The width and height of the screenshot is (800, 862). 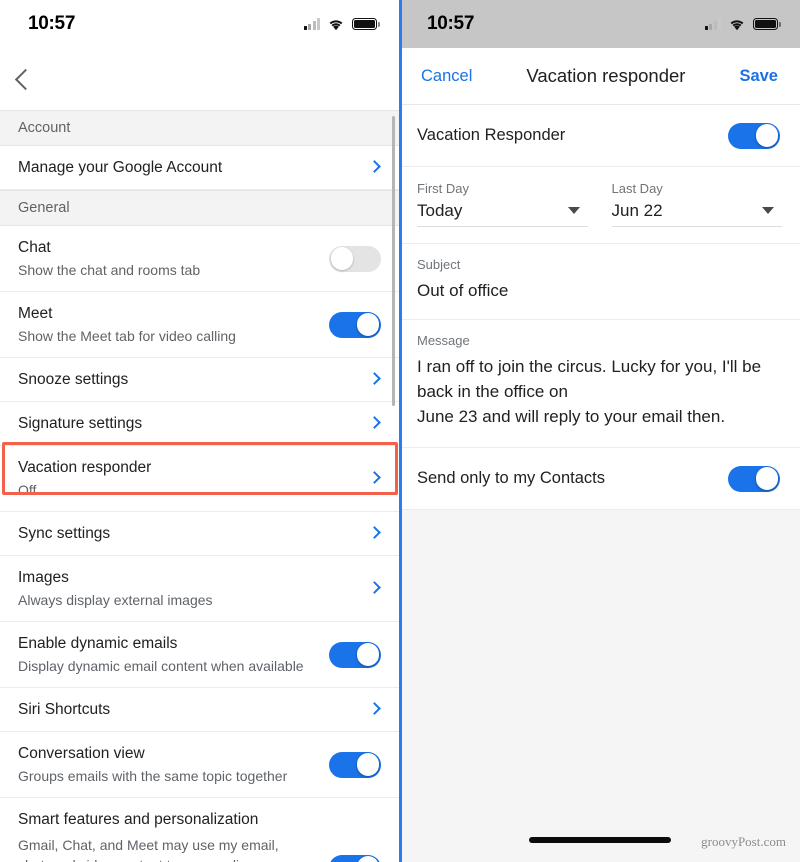 What do you see at coordinates (754, 478) in the screenshot?
I see `toggle-send-only-contacts` at bounding box center [754, 478].